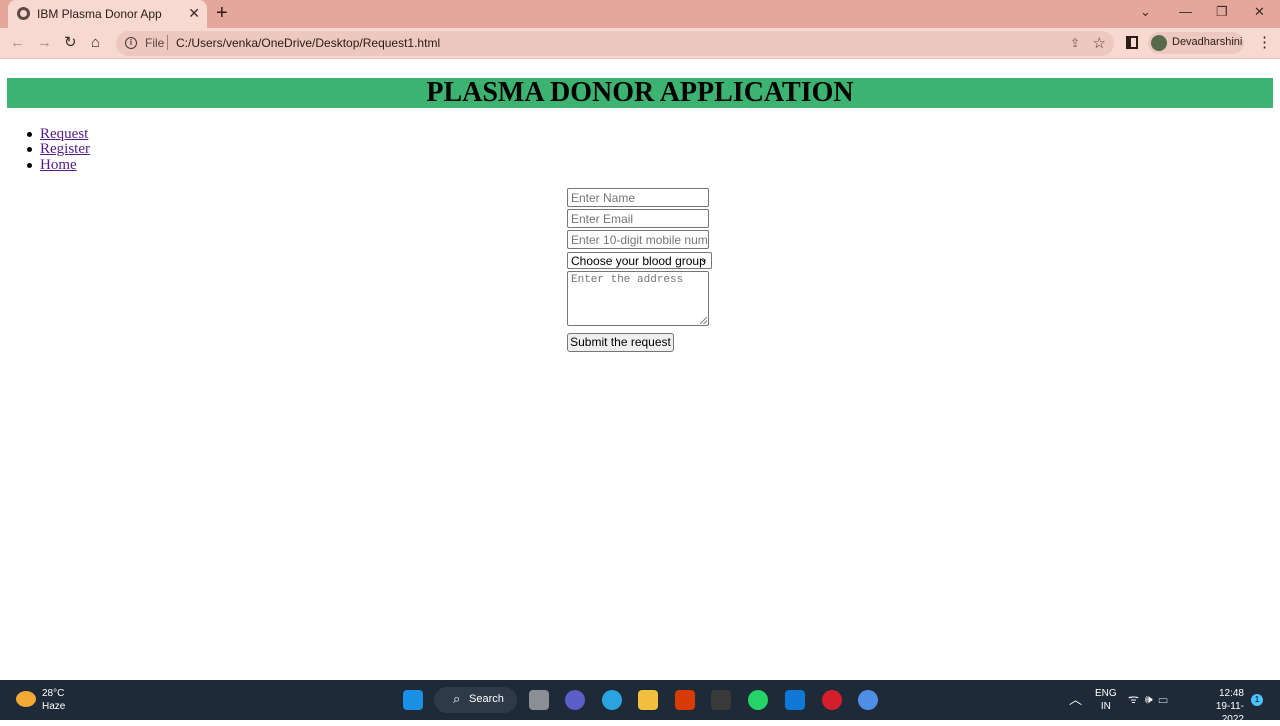  I want to click on restore-button: ❐, so click(1222, 12).